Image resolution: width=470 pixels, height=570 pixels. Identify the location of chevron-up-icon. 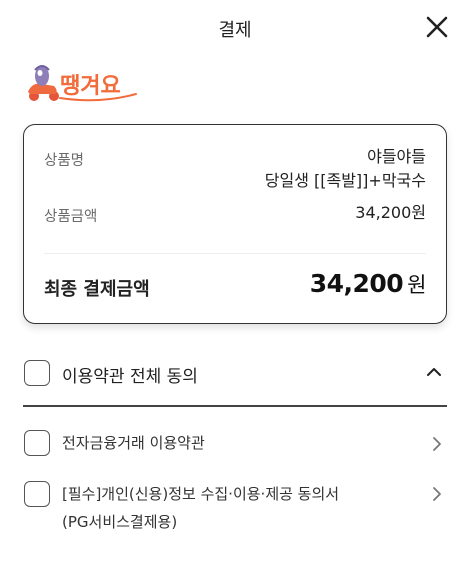
(434, 372).